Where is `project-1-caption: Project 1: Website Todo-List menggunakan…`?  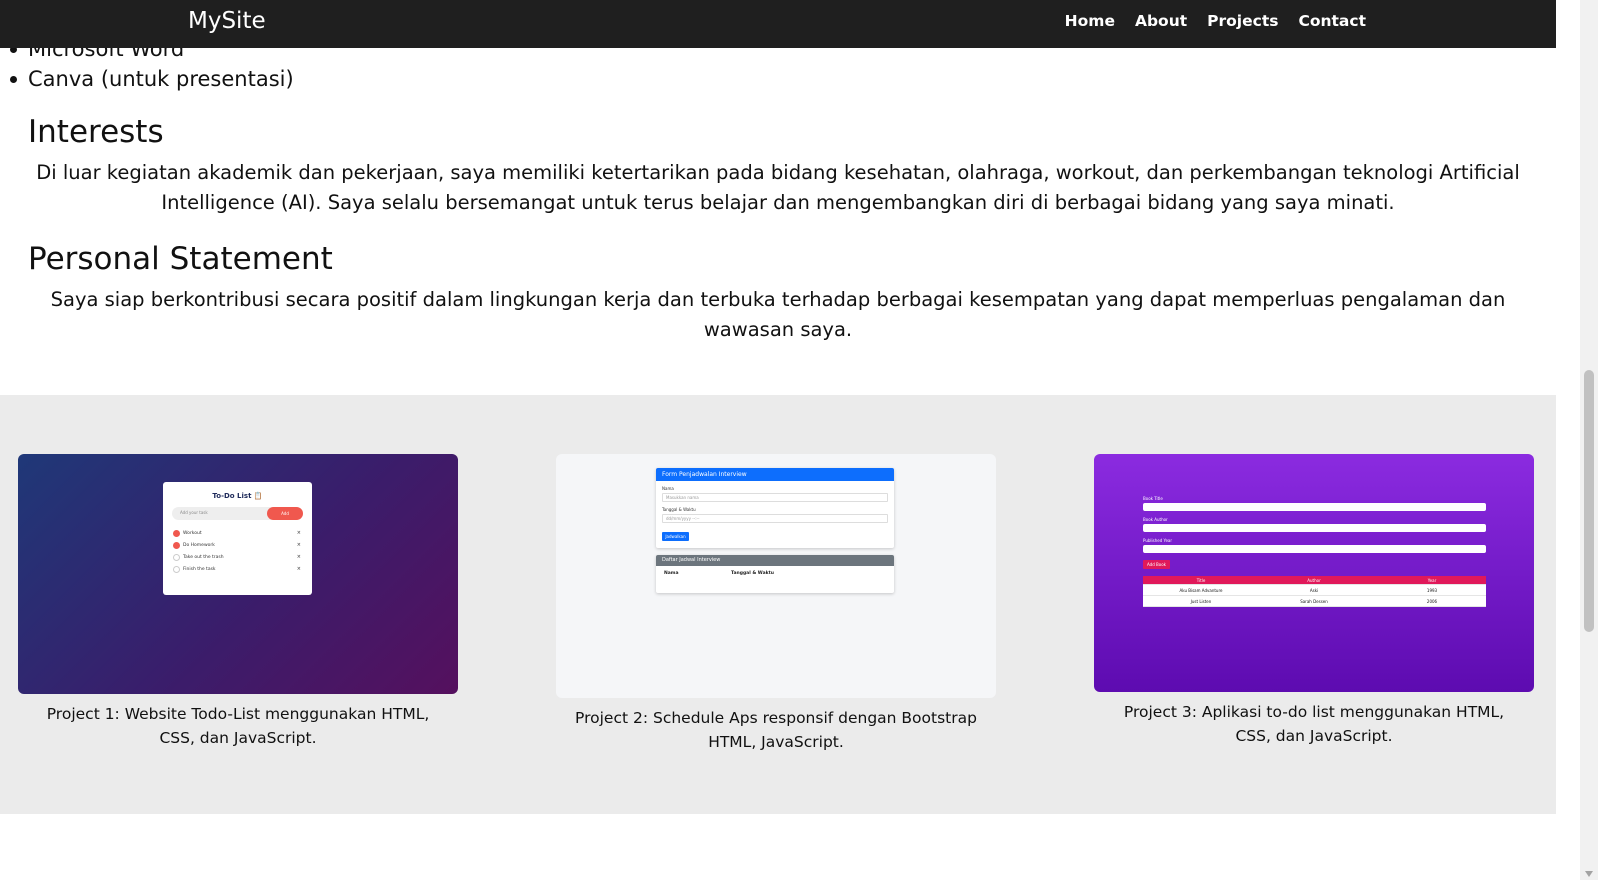
project-1-caption: Project 1: Website Todo-List menggunakan… is located at coordinates (238, 726).